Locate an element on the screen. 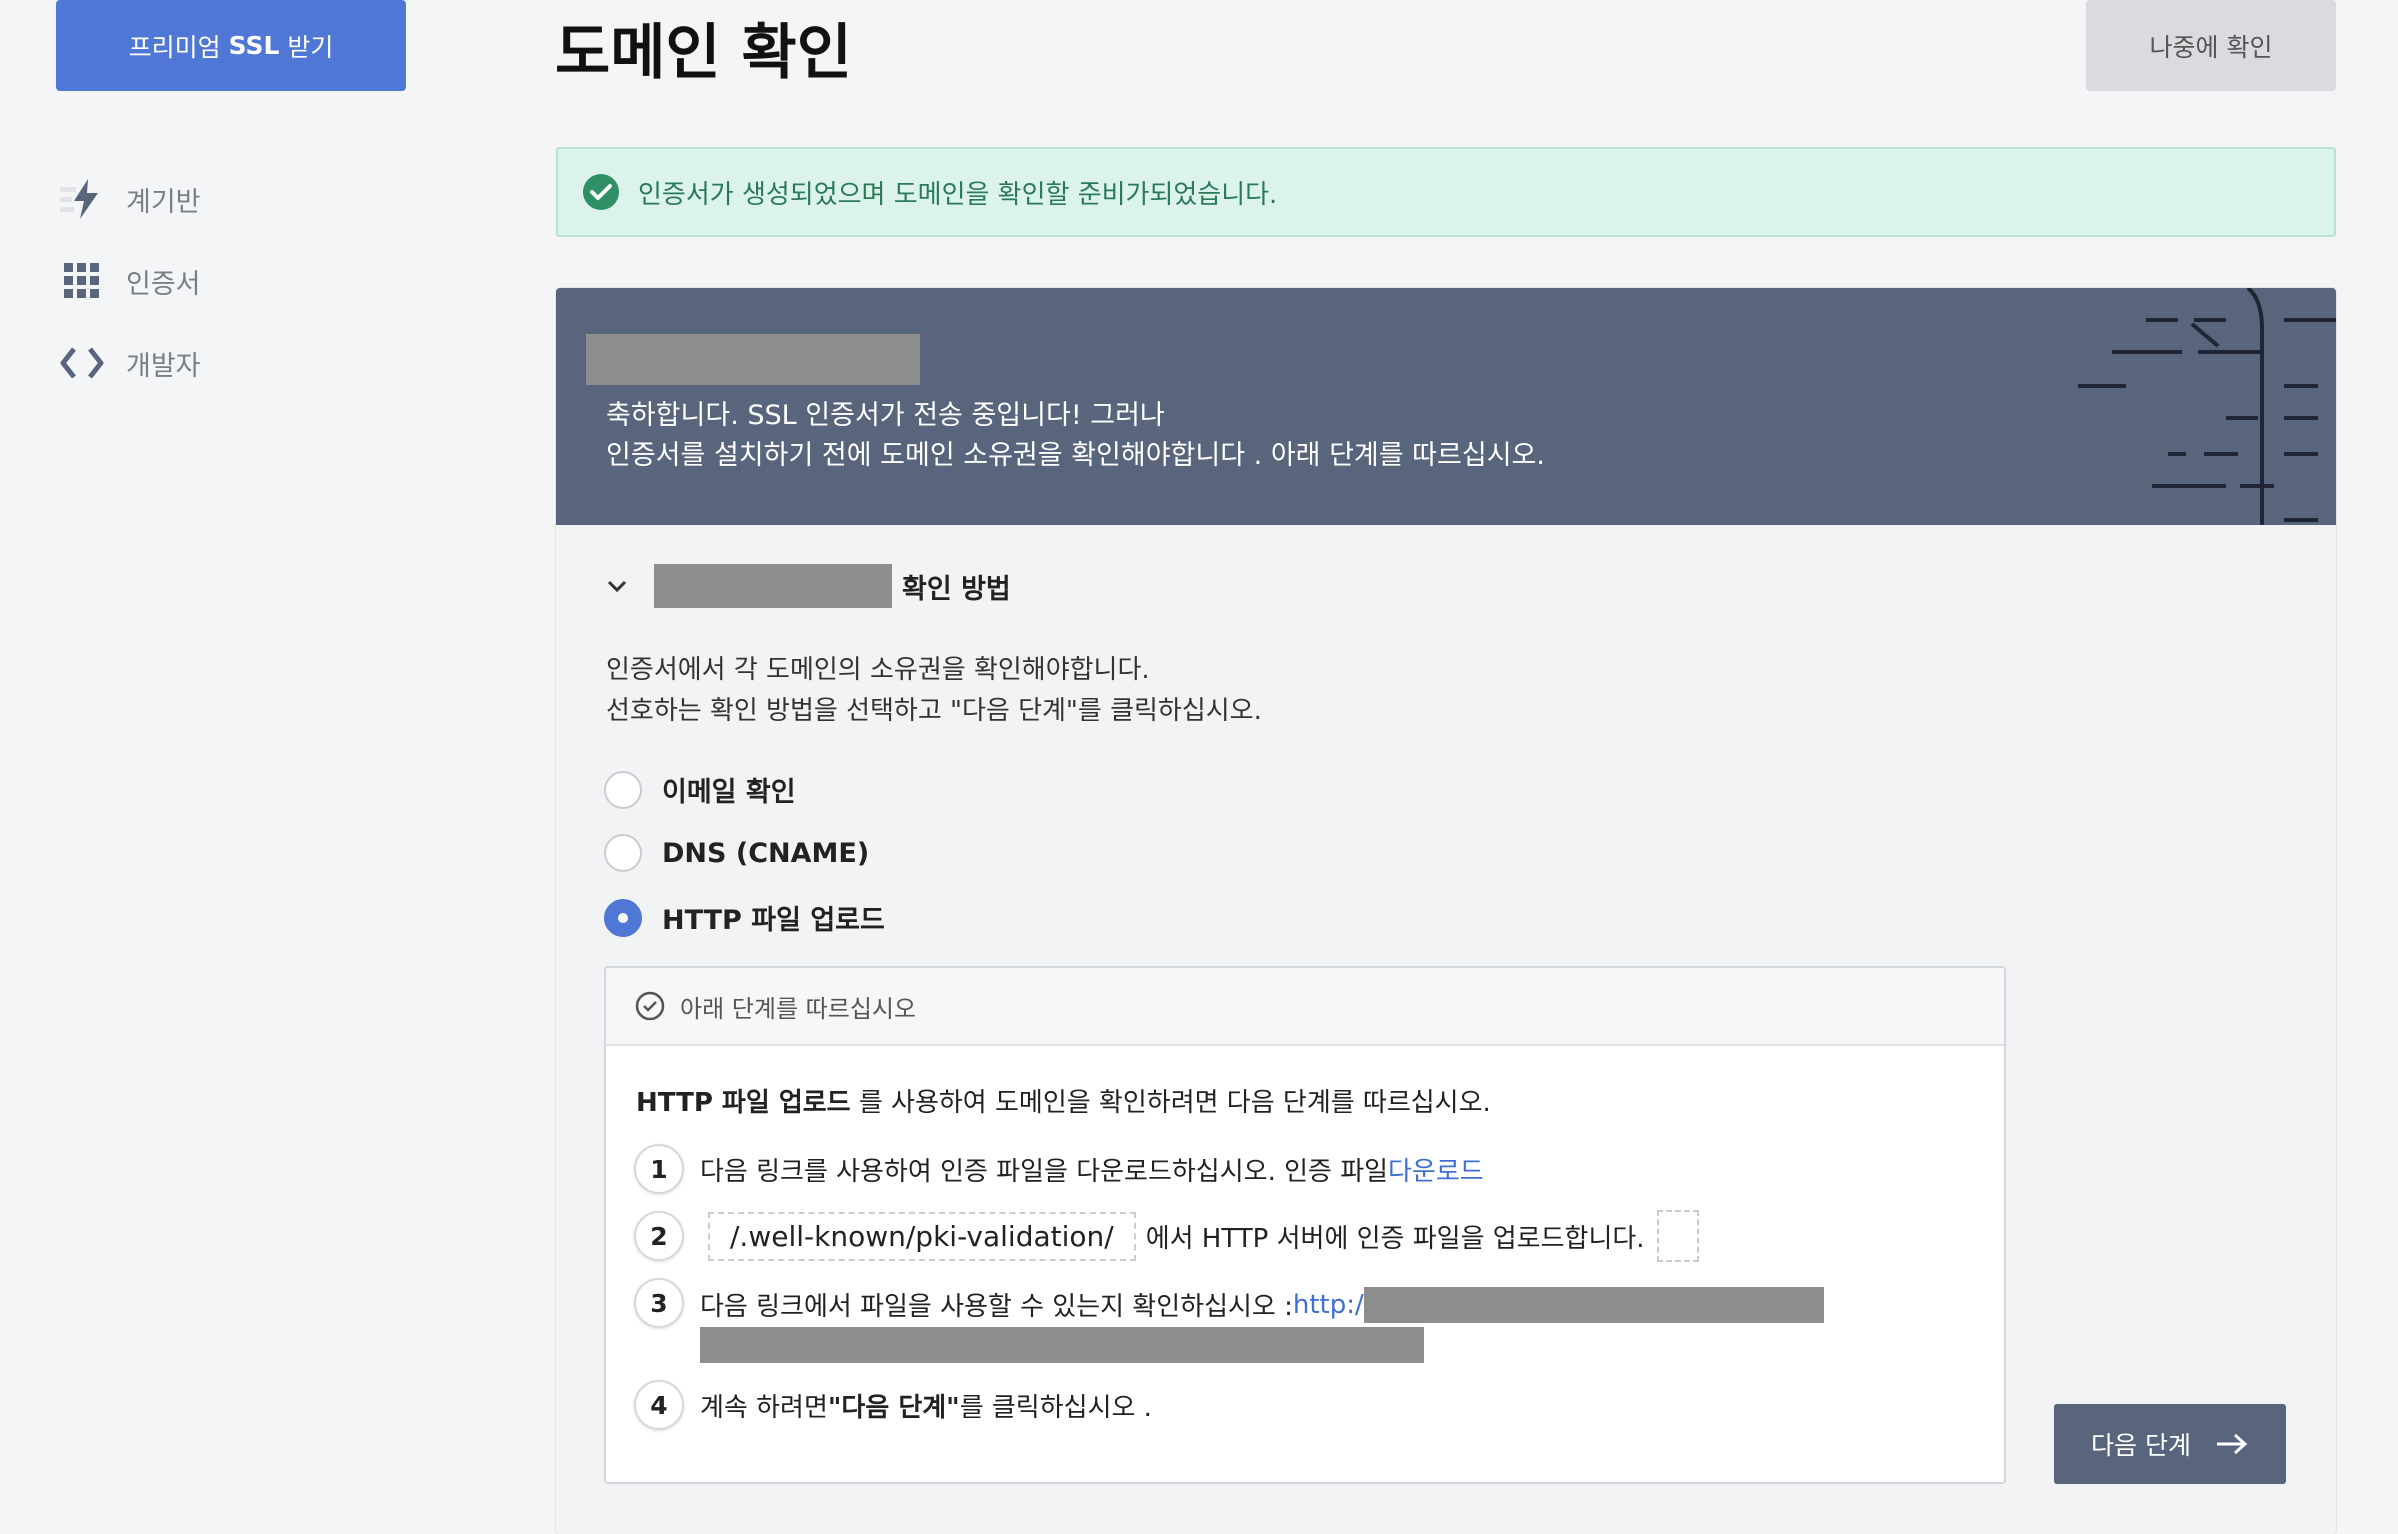 The image size is (2398, 1534). grid-icon is located at coordinates (82, 281).